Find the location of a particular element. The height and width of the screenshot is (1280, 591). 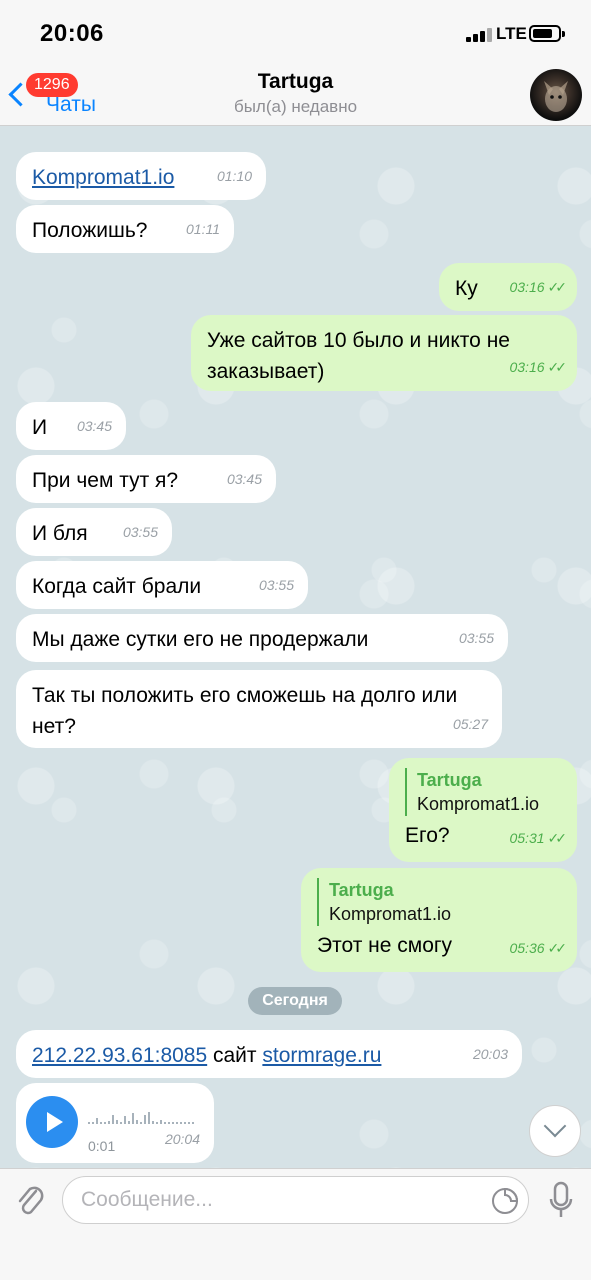

message-bubble: Положишь? 01:11 is located at coordinates (125, 229).